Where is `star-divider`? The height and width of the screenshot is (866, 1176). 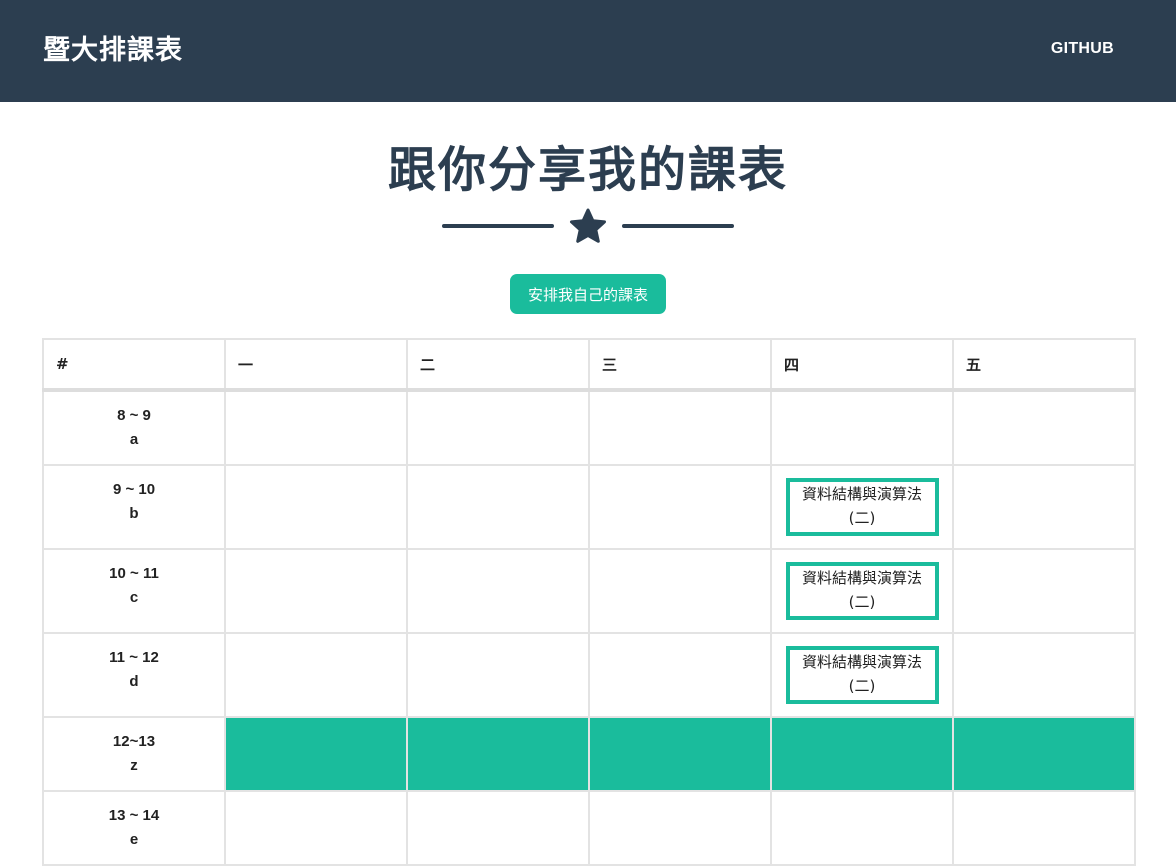 star-divider is located at coordinates (588, 226).